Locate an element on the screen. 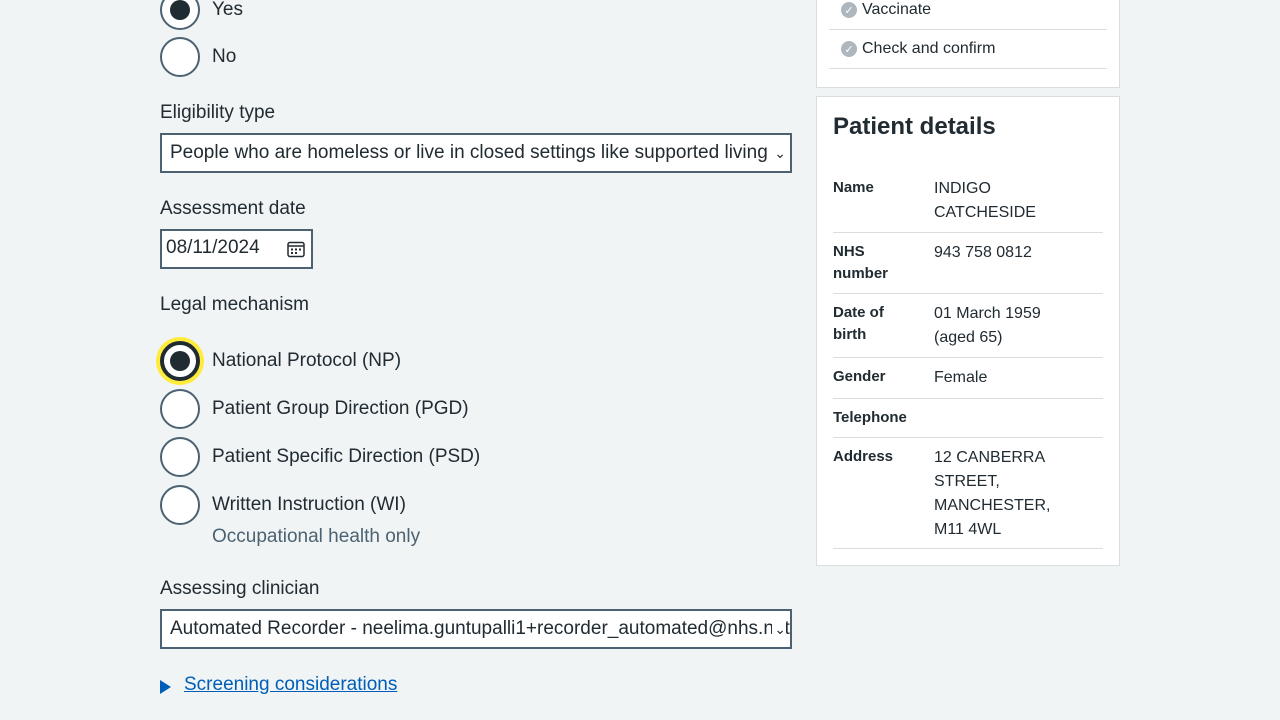 The width and height of the screenshot is (1280, 720). screening-considerations-link: Screening considerations is located at coordinates (290, 685).